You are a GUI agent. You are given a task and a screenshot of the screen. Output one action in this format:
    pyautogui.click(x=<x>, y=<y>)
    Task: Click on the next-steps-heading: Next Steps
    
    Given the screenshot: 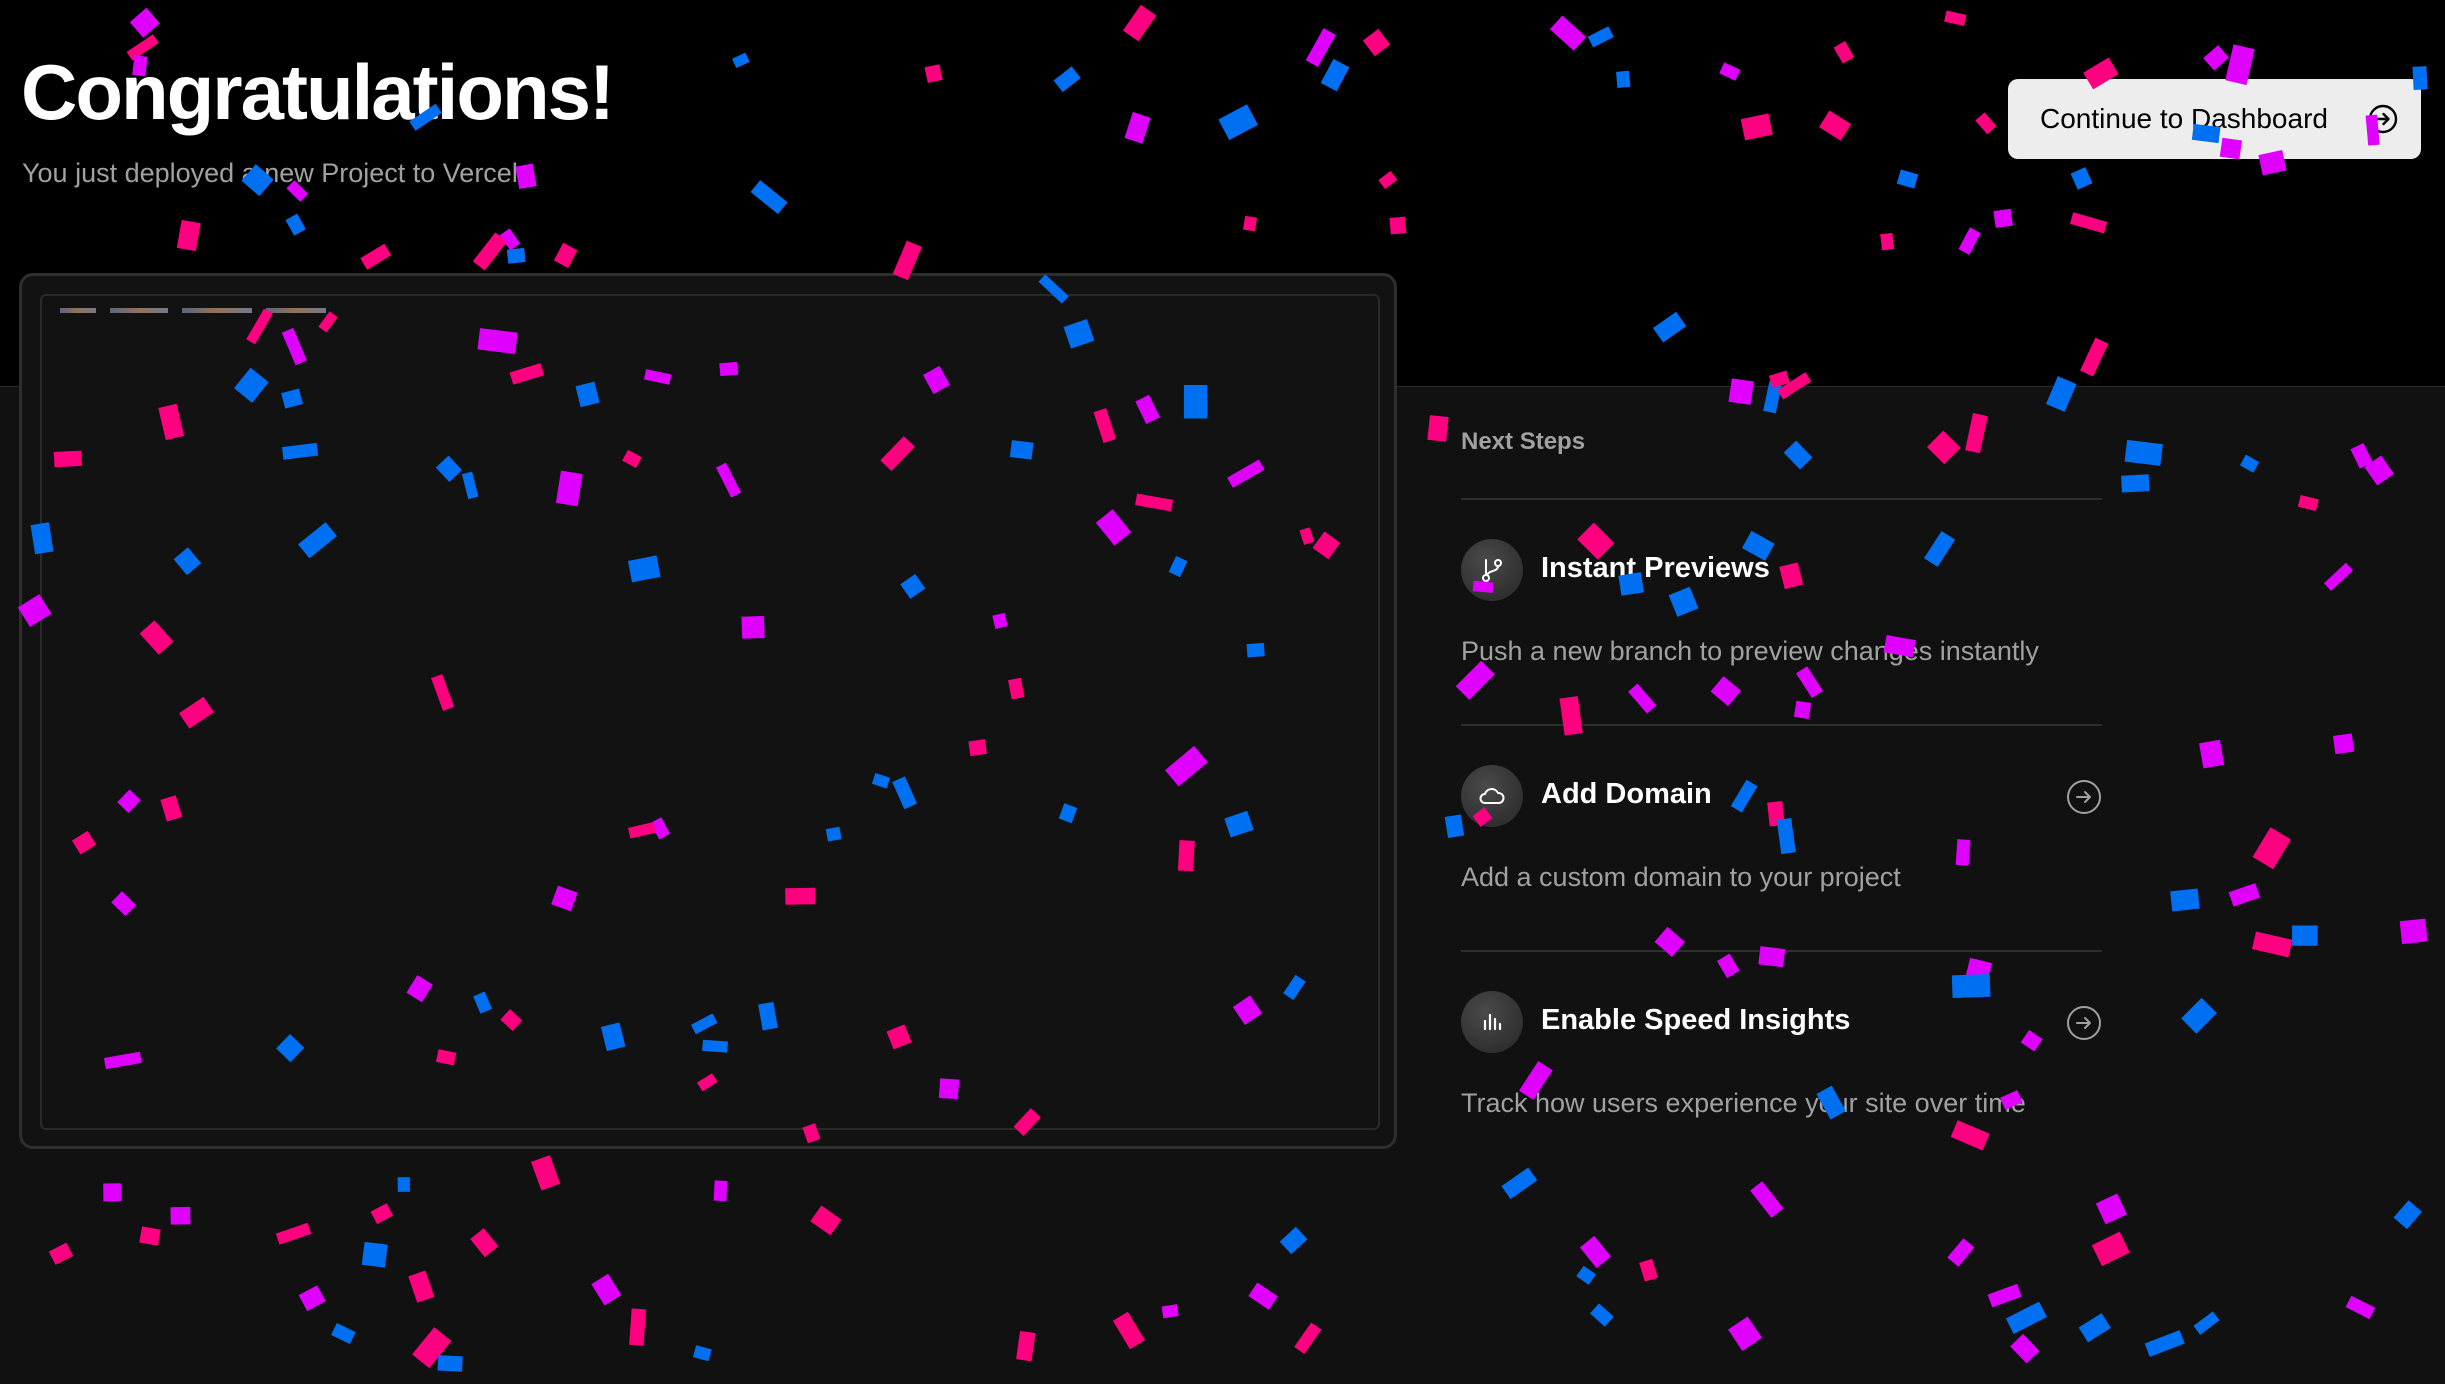 What is the action you would take?
    pyautogui.click(x=1781, y=460)
    